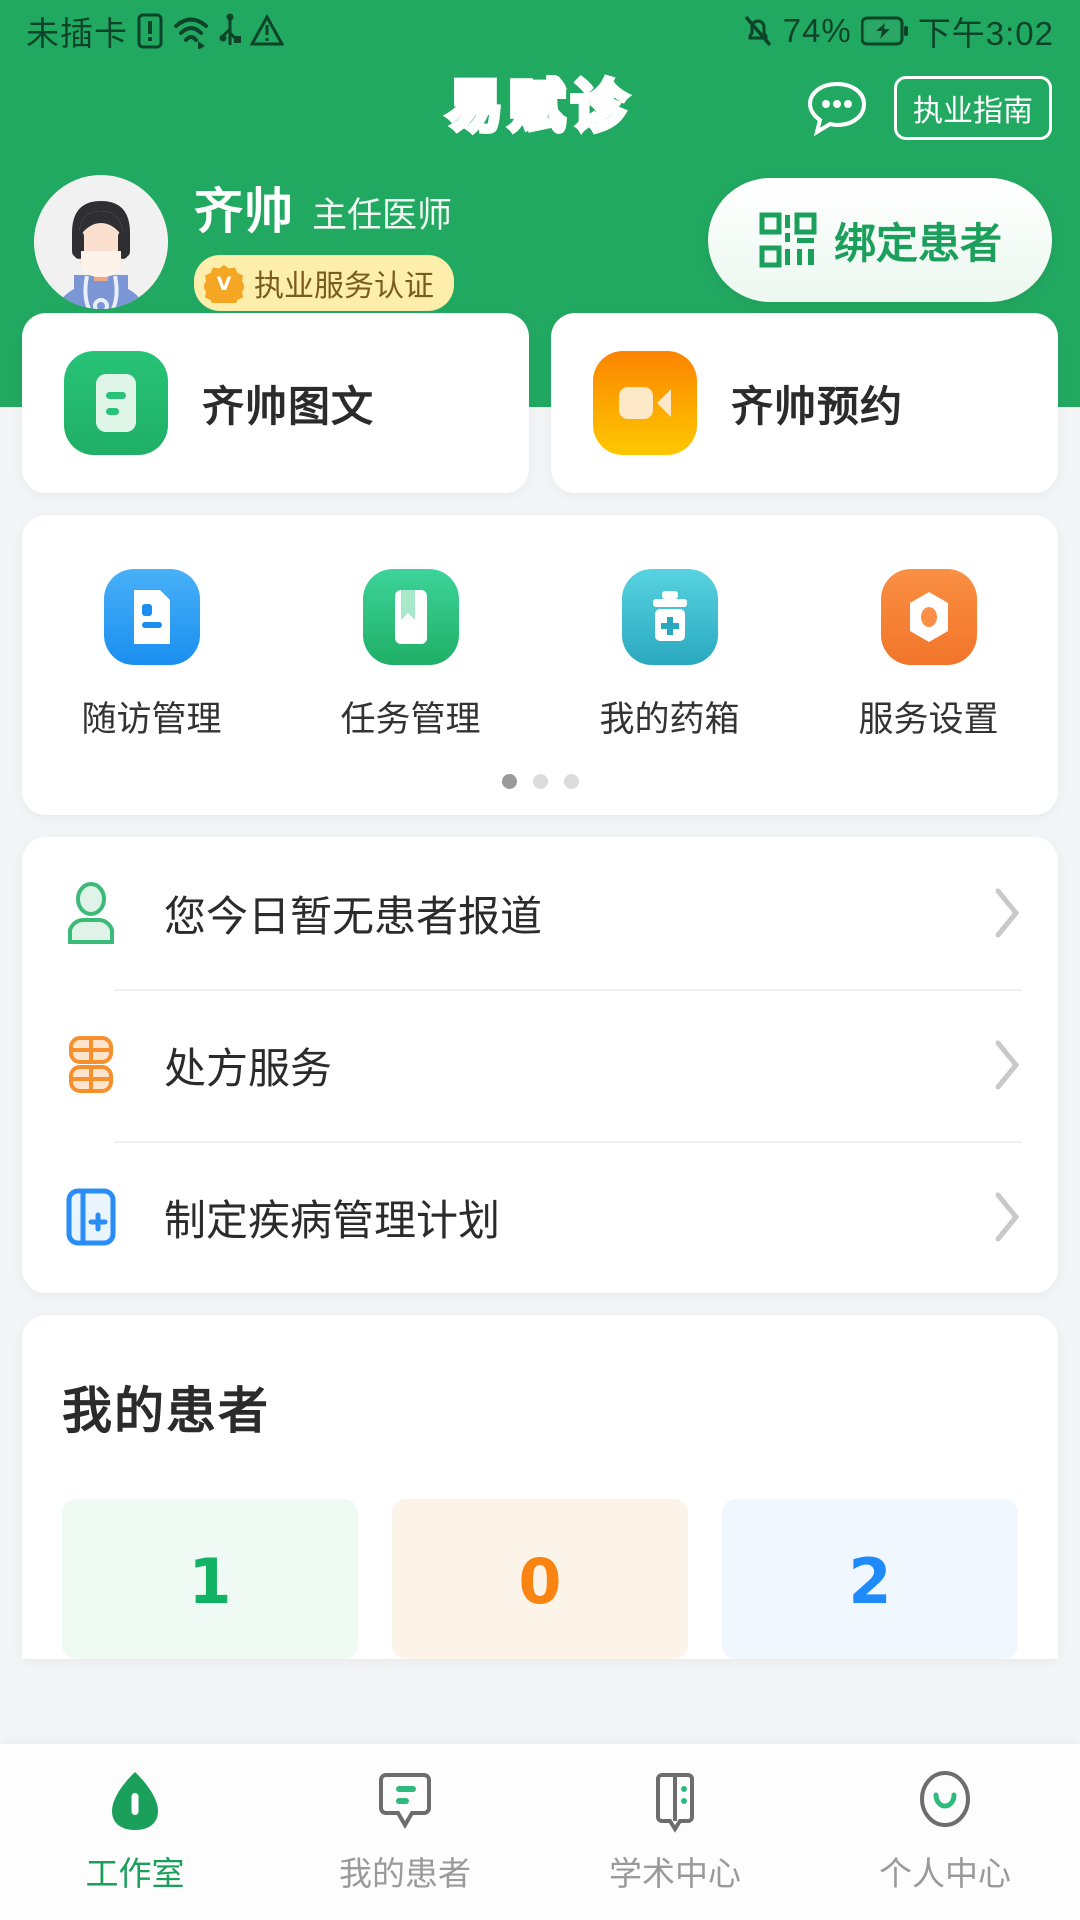 Image resolution: width=1080 pixels, height=1920 pixels. I want to click on service-card-text-consult: 齐帅图文, so click(275, 403).